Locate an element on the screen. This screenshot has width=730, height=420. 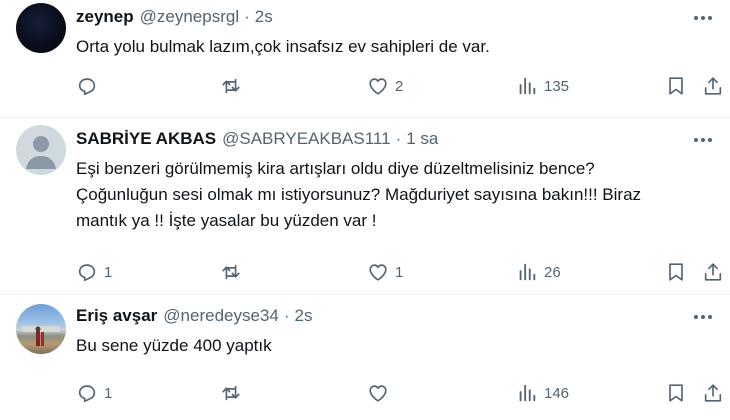
tweet-actions: 1 1 26 is located at coordinates (399, 272).